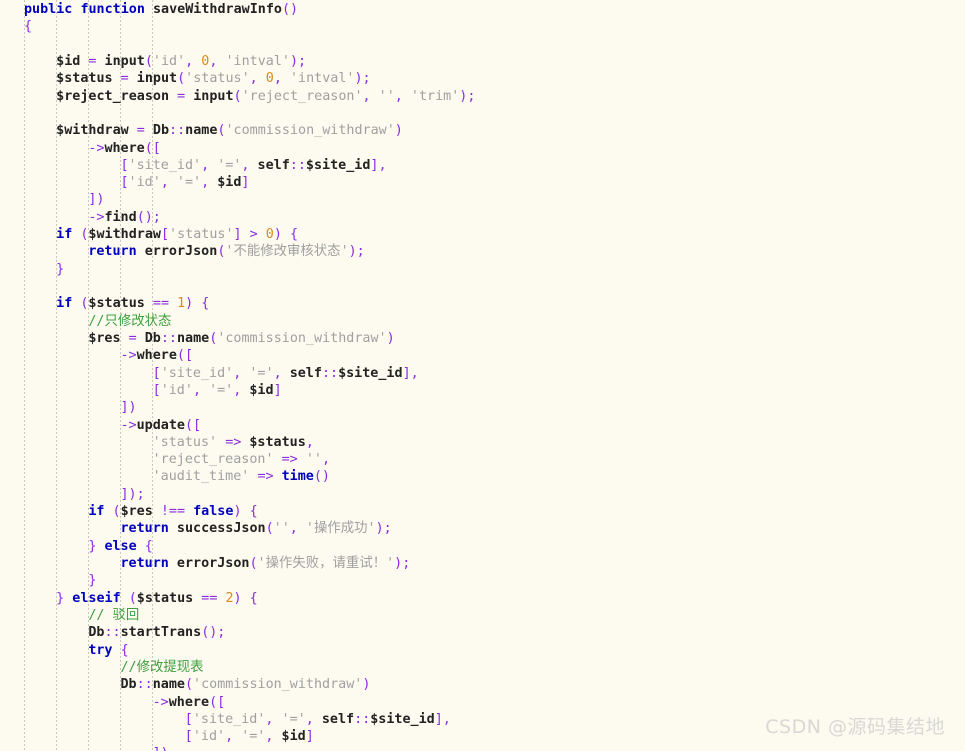 Image resolution: width=965 pixels, height=751 pixels. What do you see at coordinates (322, 79) in the screenshot?
I see `token-str: 'intval'` at bounding box center [322, 79].